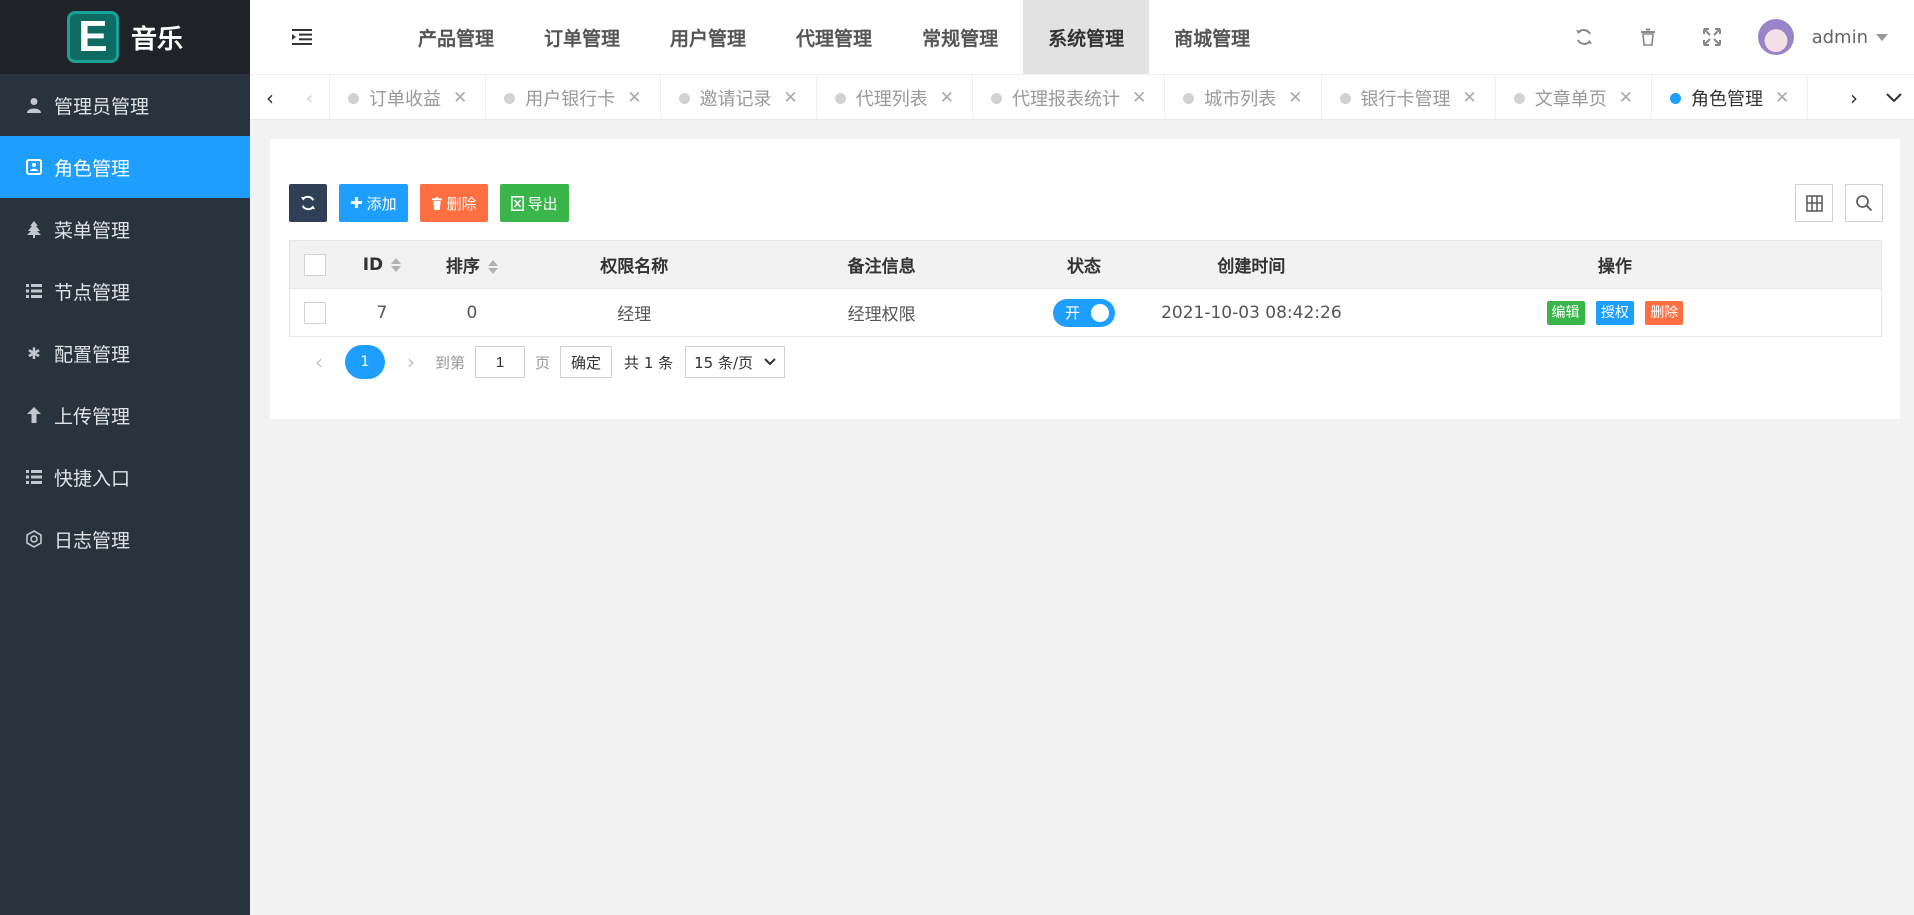 This screenshot has width=1914, height=915. I want to click on tab-dropdown-icon, so click(1894, 97).